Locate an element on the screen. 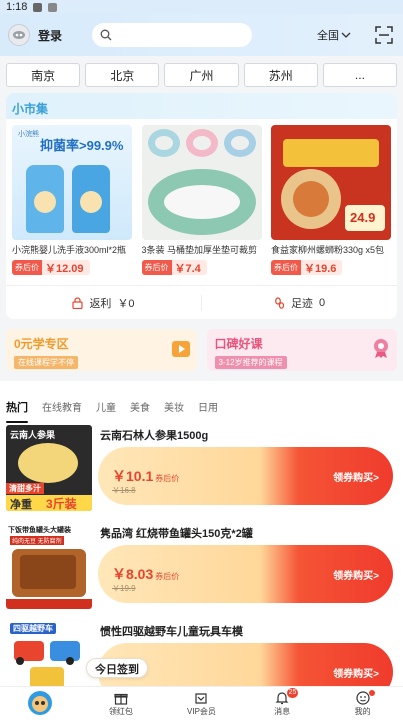  city-button: 南京 is located at coordinates (43, 75).